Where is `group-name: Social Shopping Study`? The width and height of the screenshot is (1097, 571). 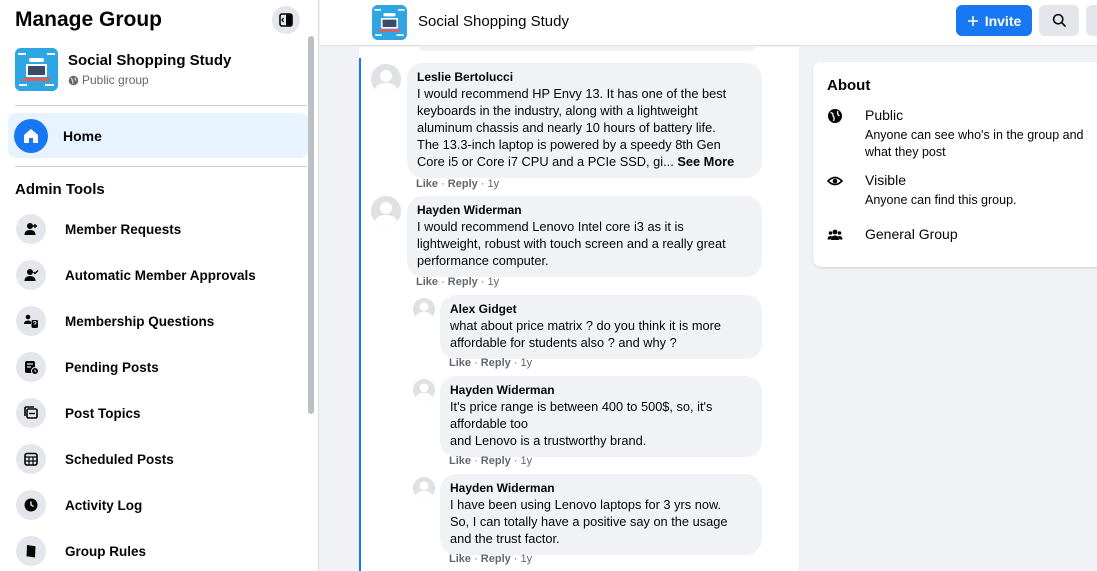 group-name: Social Shopping Study is located at coordinates (149, 60).